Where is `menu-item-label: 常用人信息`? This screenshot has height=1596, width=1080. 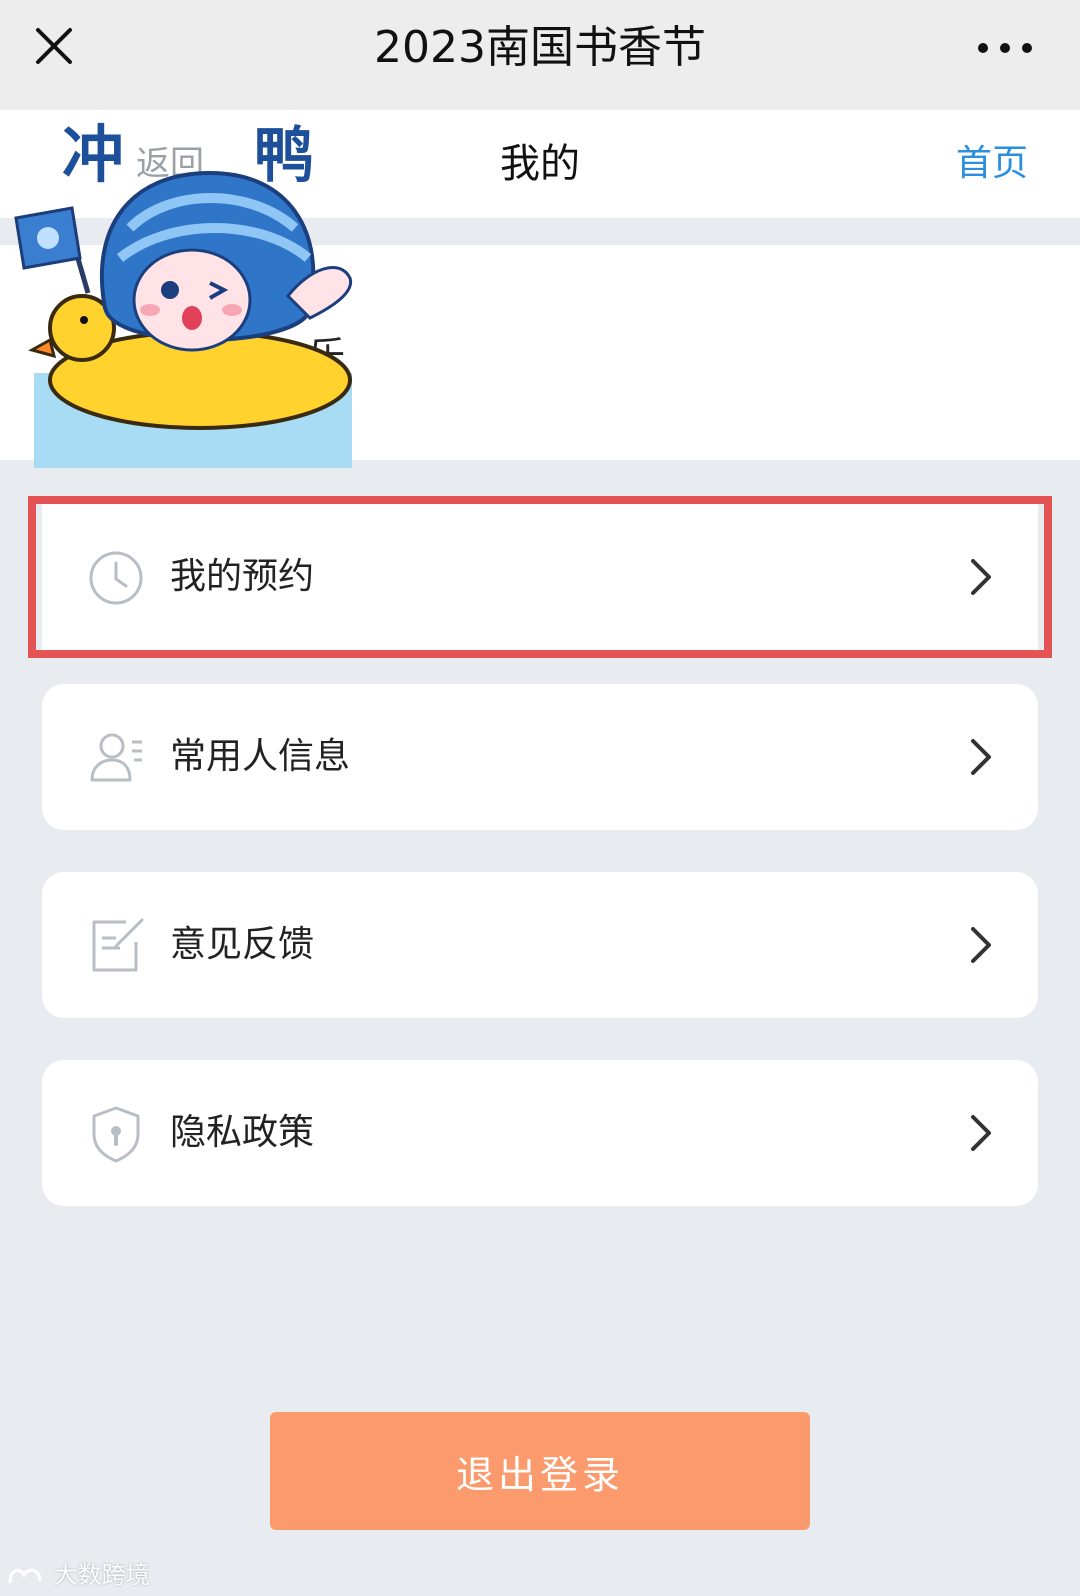
menu-item-label: 常用人信息 is located at coordinates (260, 756).